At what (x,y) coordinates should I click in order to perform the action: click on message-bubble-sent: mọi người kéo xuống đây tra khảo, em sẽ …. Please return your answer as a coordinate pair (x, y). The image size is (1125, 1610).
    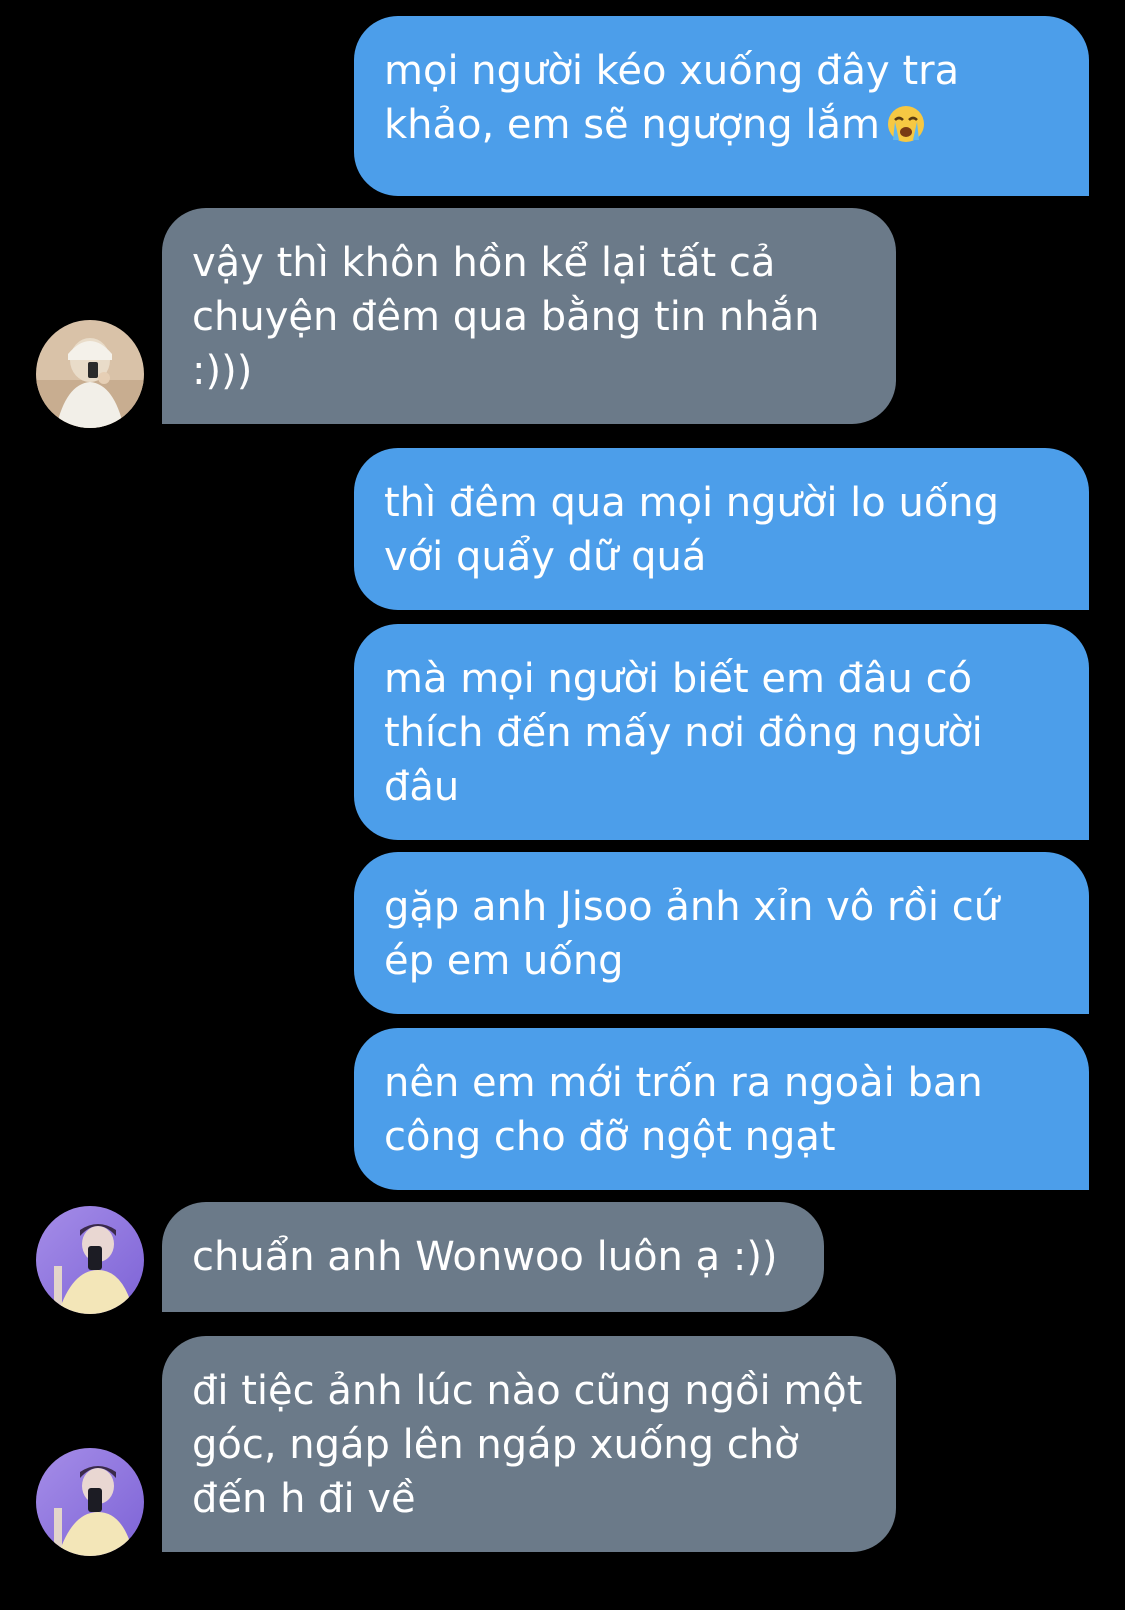
    Looking at the image, I should click on (721, 106).